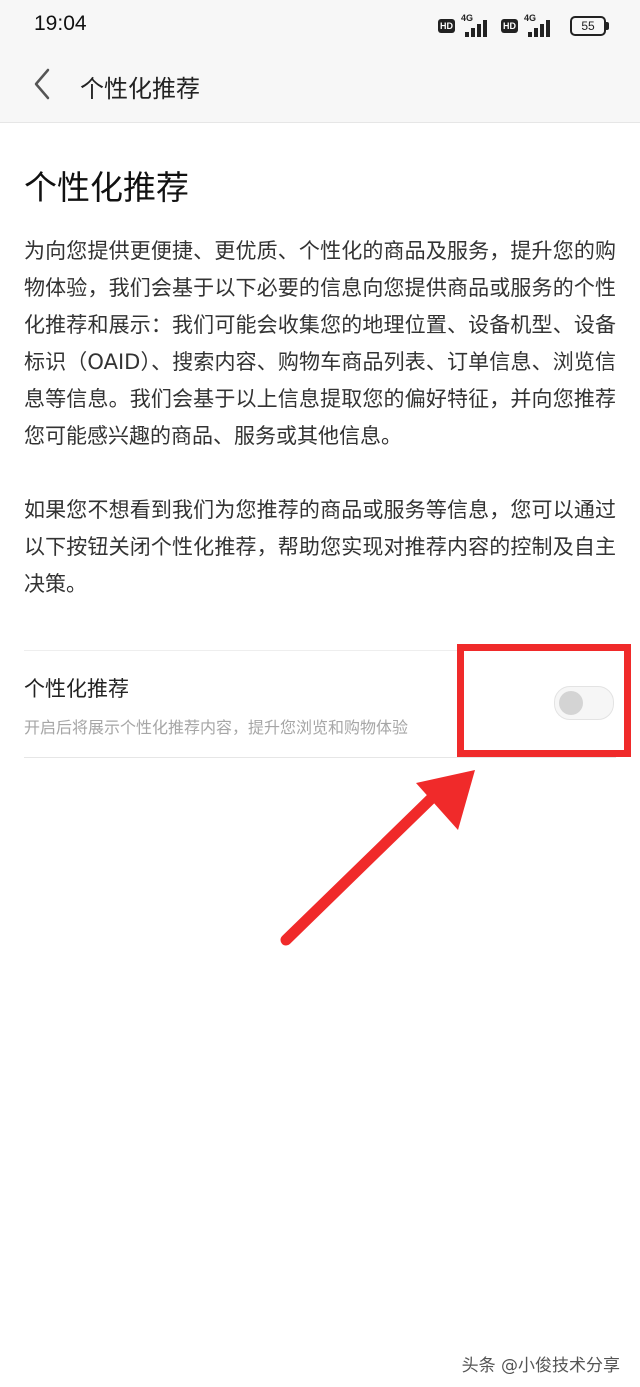 The width and height of the screenshot is (640, 1387). I want to click on arrow-icon, so click(377, 858).